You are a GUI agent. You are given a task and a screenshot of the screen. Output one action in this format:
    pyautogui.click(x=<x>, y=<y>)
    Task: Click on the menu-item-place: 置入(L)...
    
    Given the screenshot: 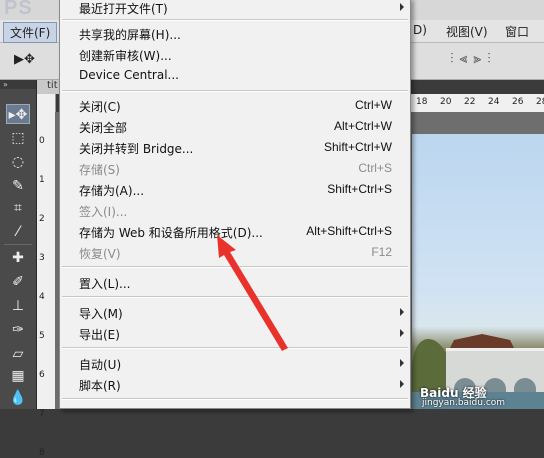 What is the action you would take?
    pyautogui.click(x=235, y=282)
    